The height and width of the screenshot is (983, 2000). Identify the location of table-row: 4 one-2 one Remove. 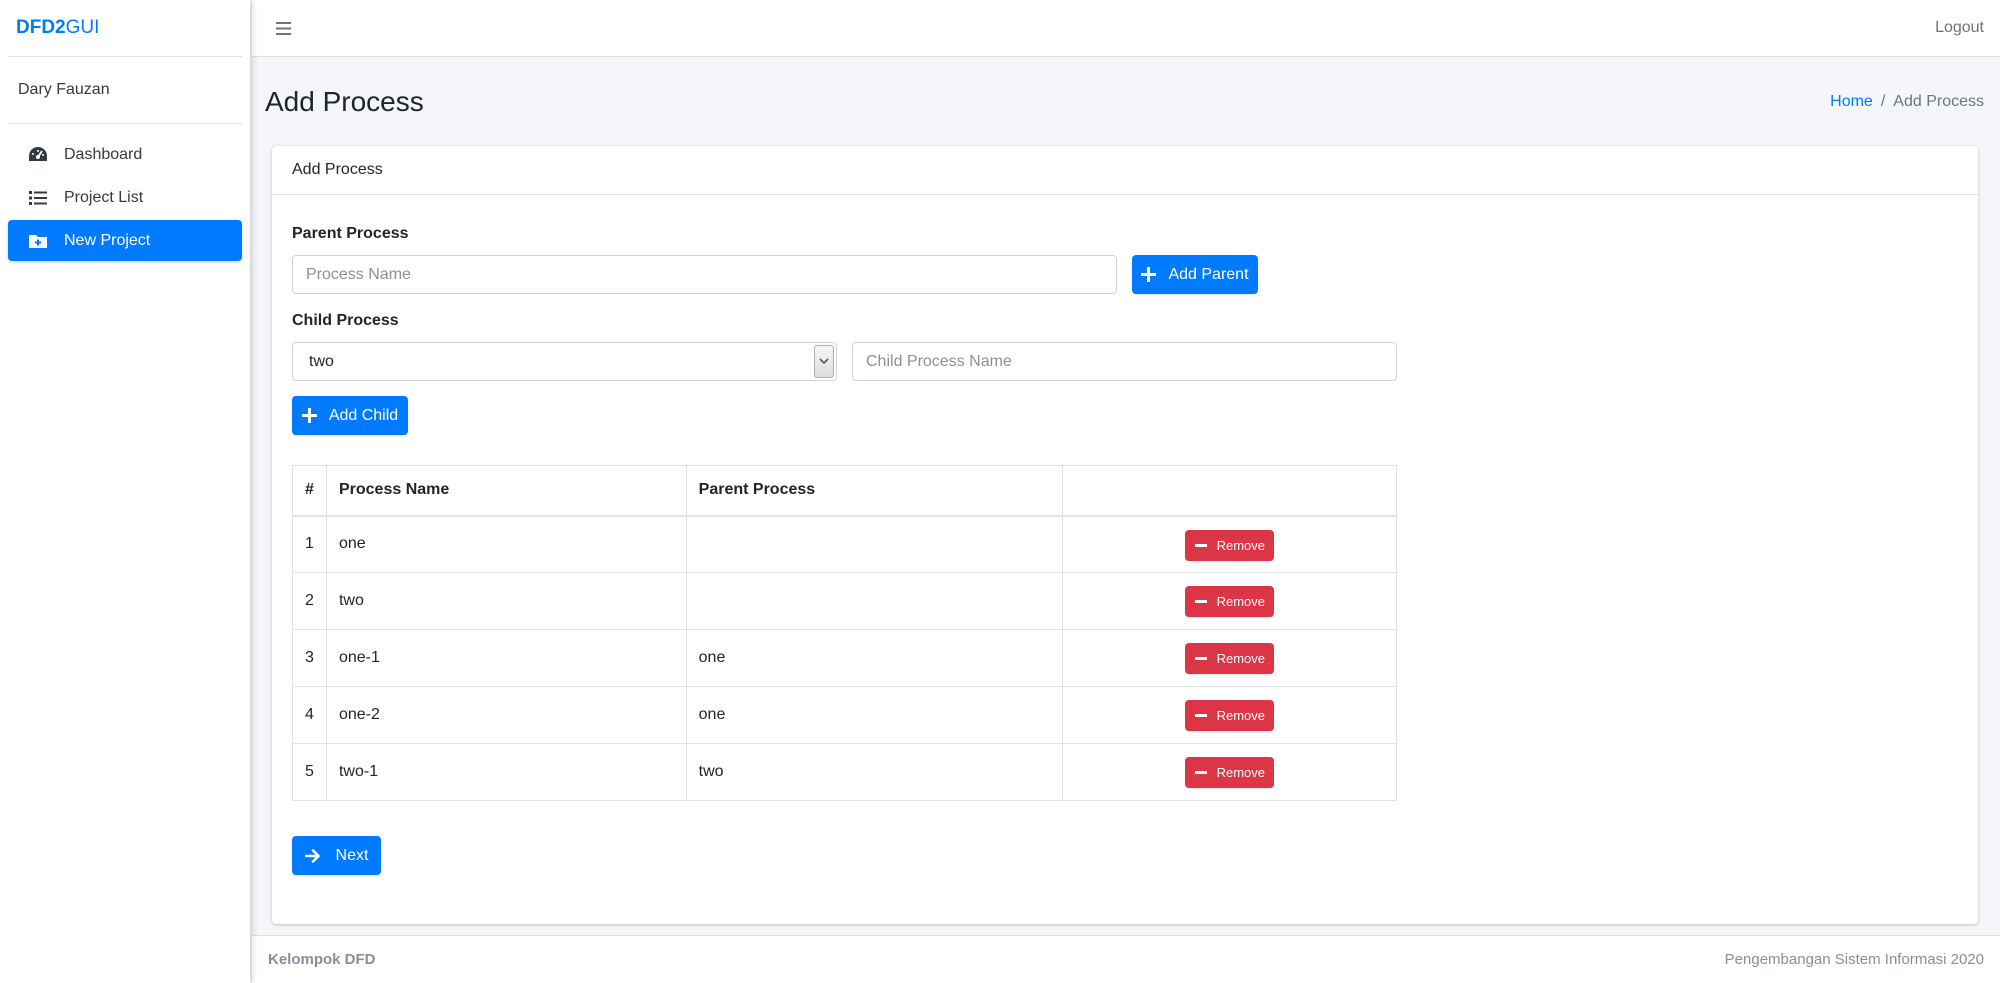
(844, 715).